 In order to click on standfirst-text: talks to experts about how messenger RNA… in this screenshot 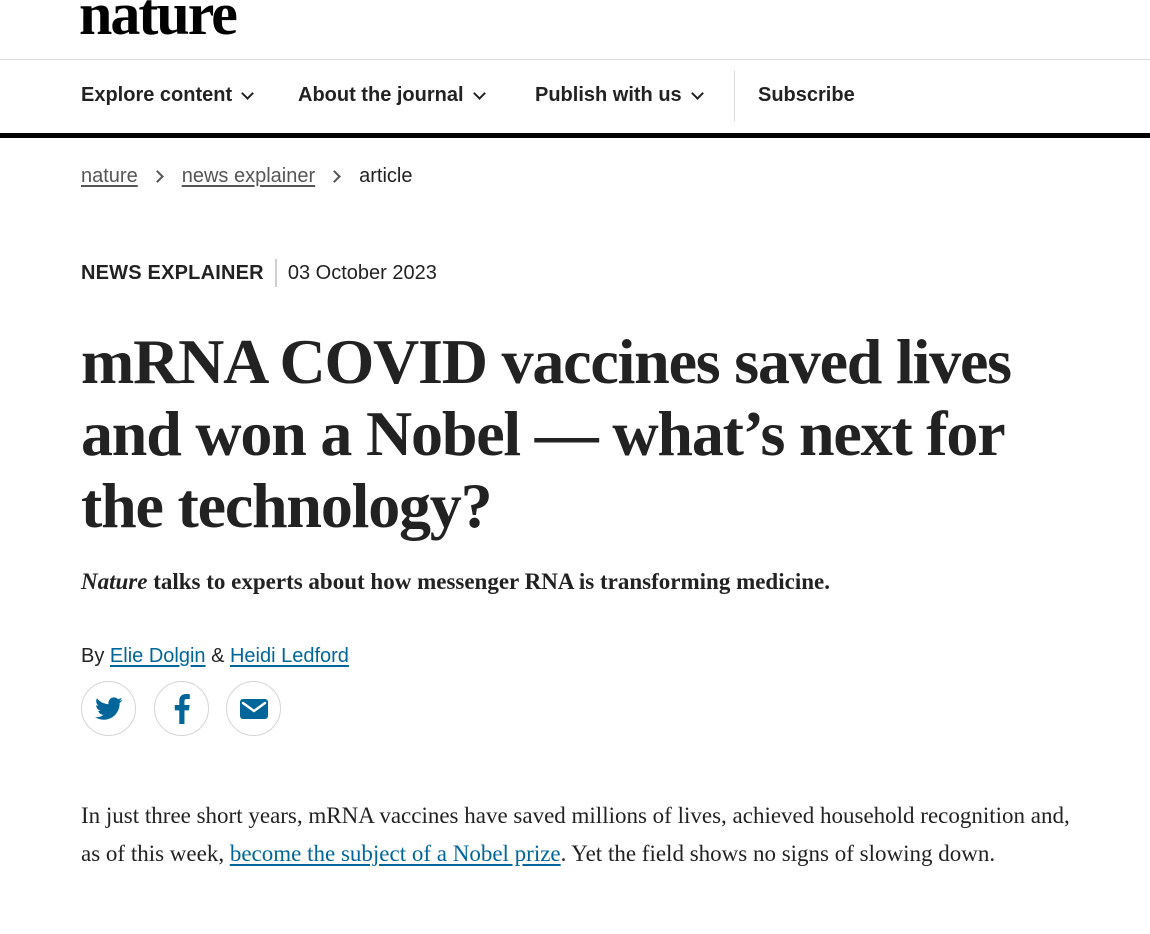, I will do `click(488, 581)`.